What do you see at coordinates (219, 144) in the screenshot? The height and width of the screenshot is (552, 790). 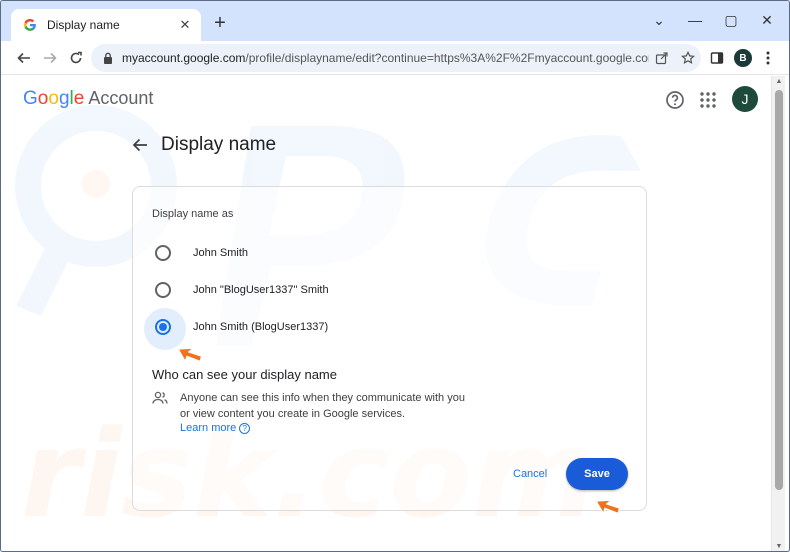 I see `page-title: Display name` at bounding box center [219, 144].